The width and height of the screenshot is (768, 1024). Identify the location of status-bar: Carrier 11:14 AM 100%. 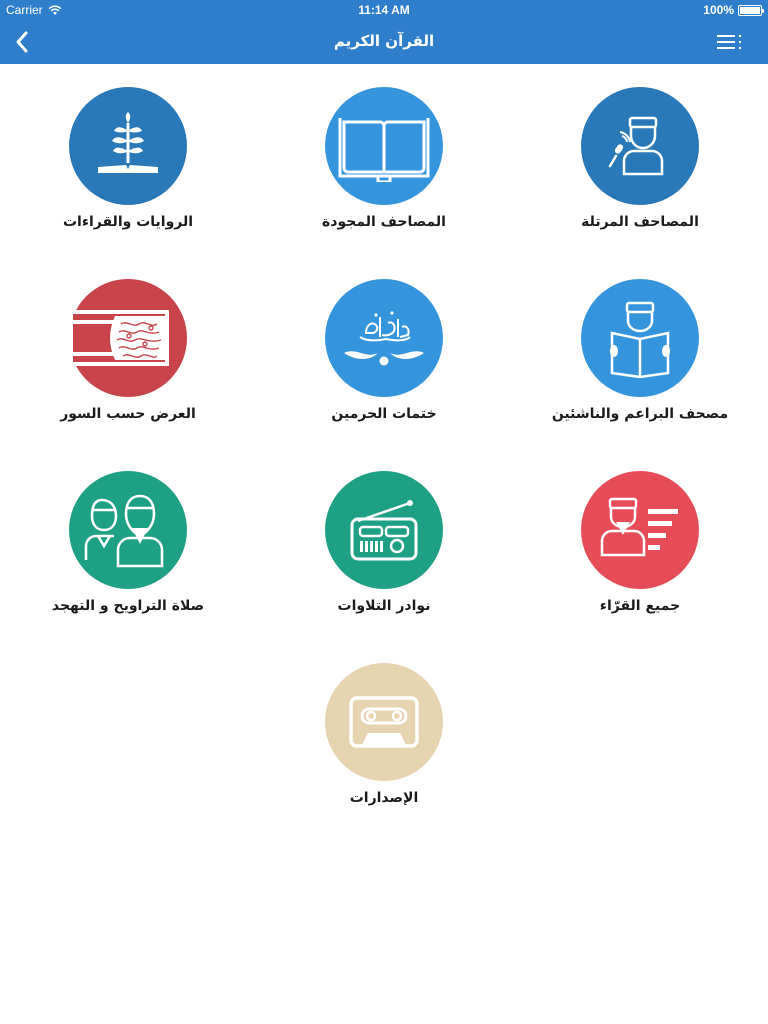
(384, 10).